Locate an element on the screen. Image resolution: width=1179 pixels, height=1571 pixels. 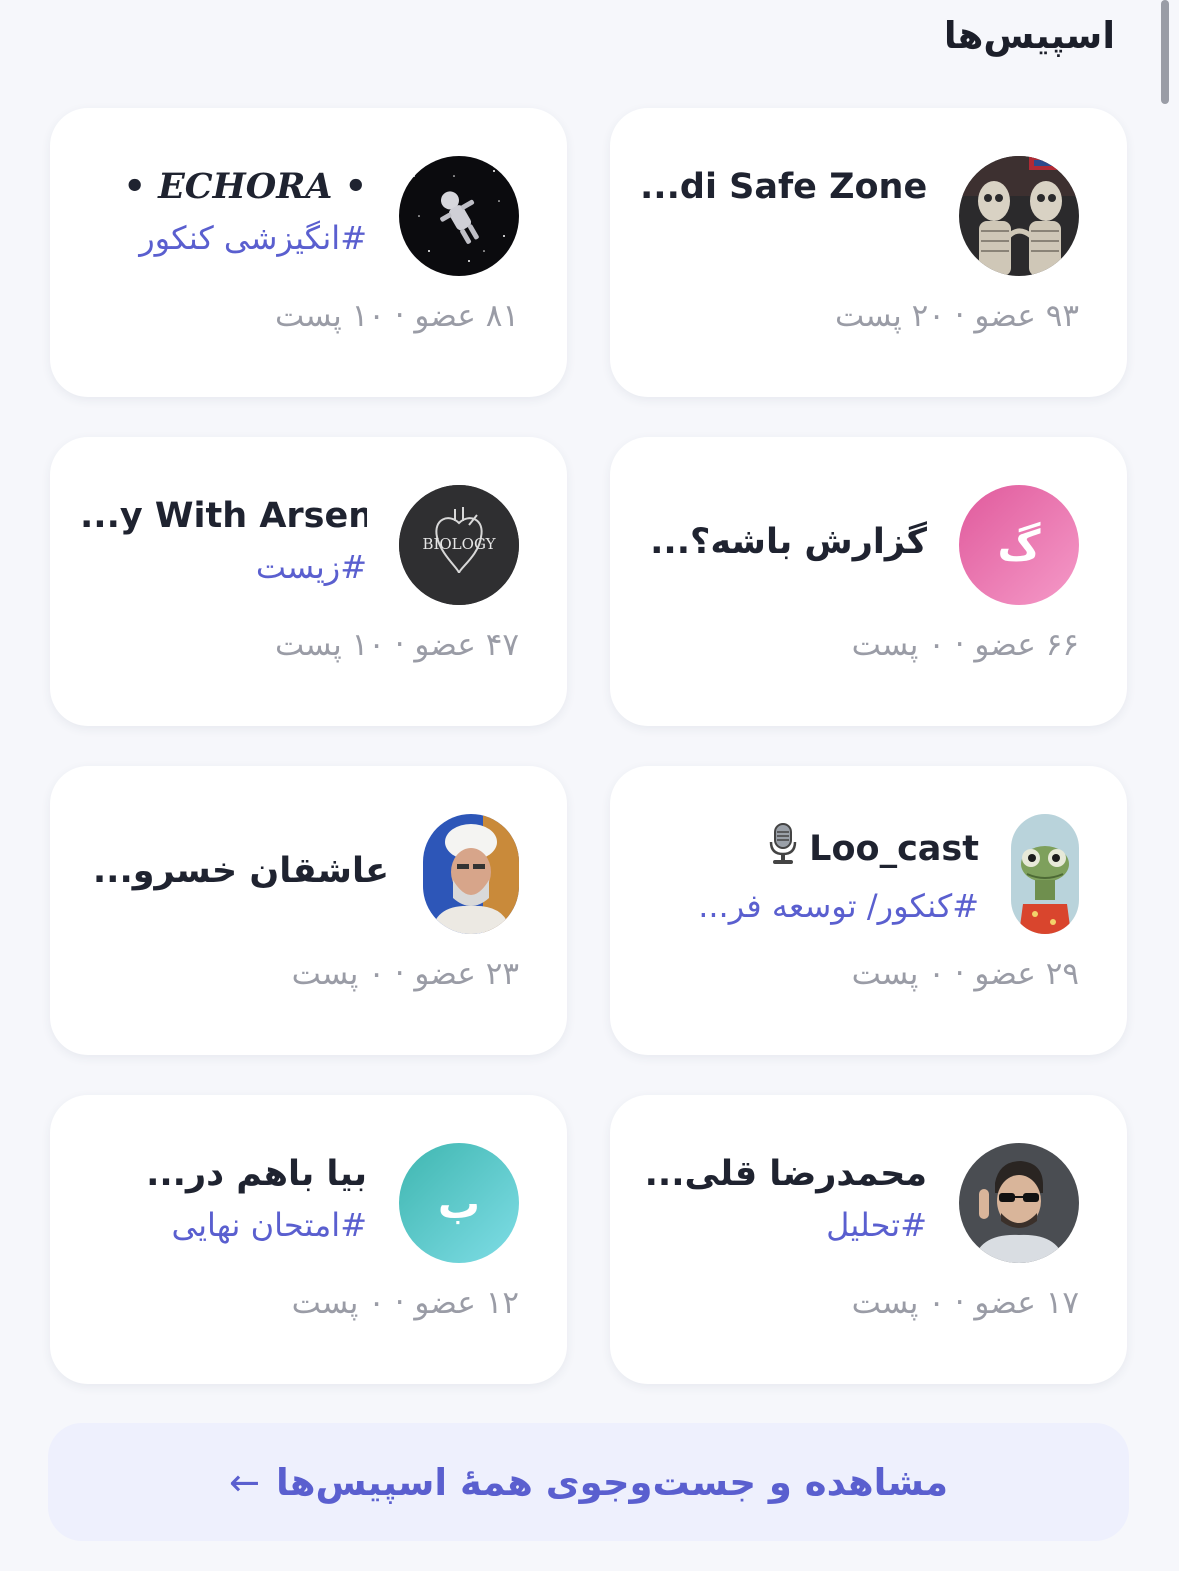
space-stats: ۴۷ عضو · ۱۰ پست is located at coordinates (396, 645).